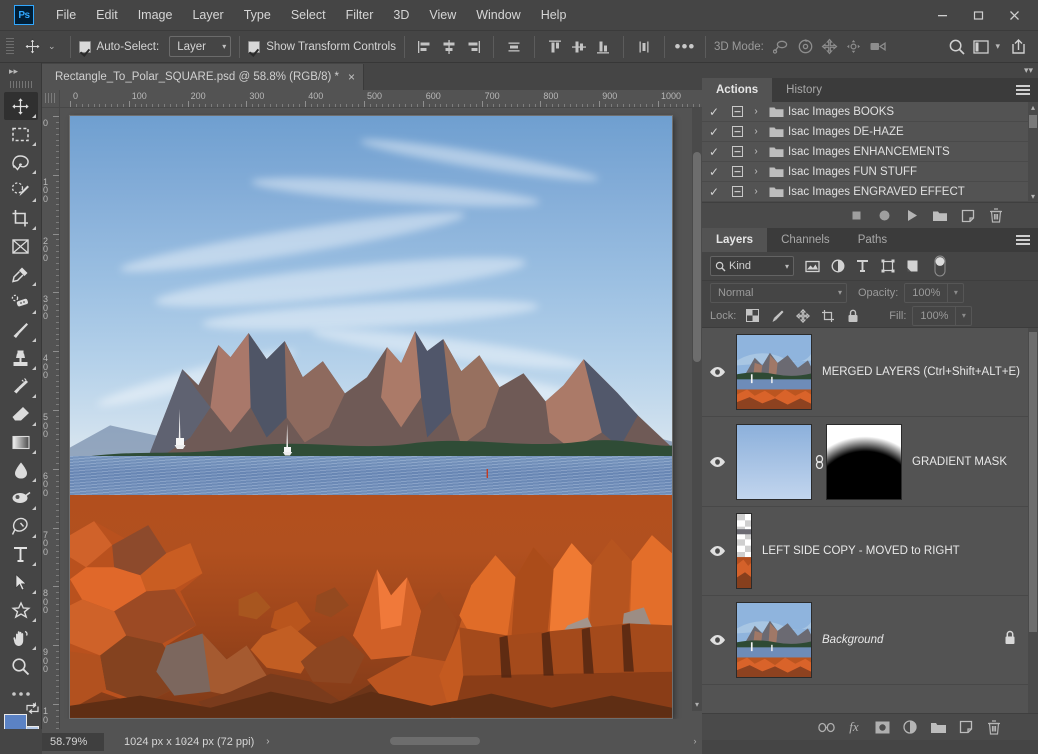 Image resolution: width=1038 pixels, height=754 pixels. What do you see at coordinates (54, 46) in the screenshot?
I see `tool-preset-chevron-down-icon: ⌄` at bounding box center [54, 46].